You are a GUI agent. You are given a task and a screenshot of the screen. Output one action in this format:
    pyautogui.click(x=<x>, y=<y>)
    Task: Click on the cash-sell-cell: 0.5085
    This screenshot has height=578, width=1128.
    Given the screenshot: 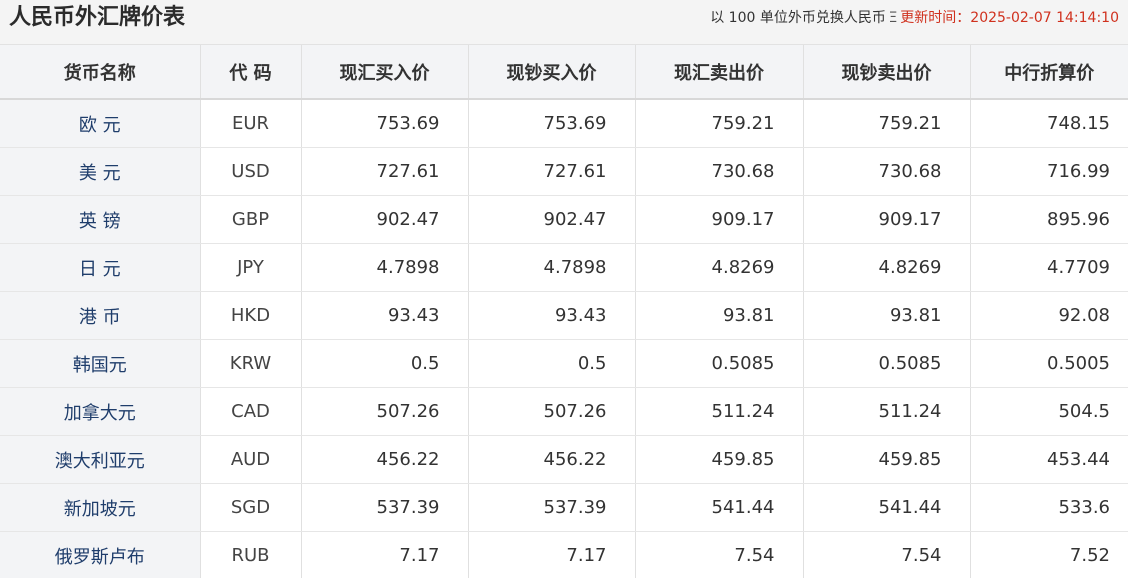 What is the action you would take?
    pyautogui.click(x=887, y=363)
    